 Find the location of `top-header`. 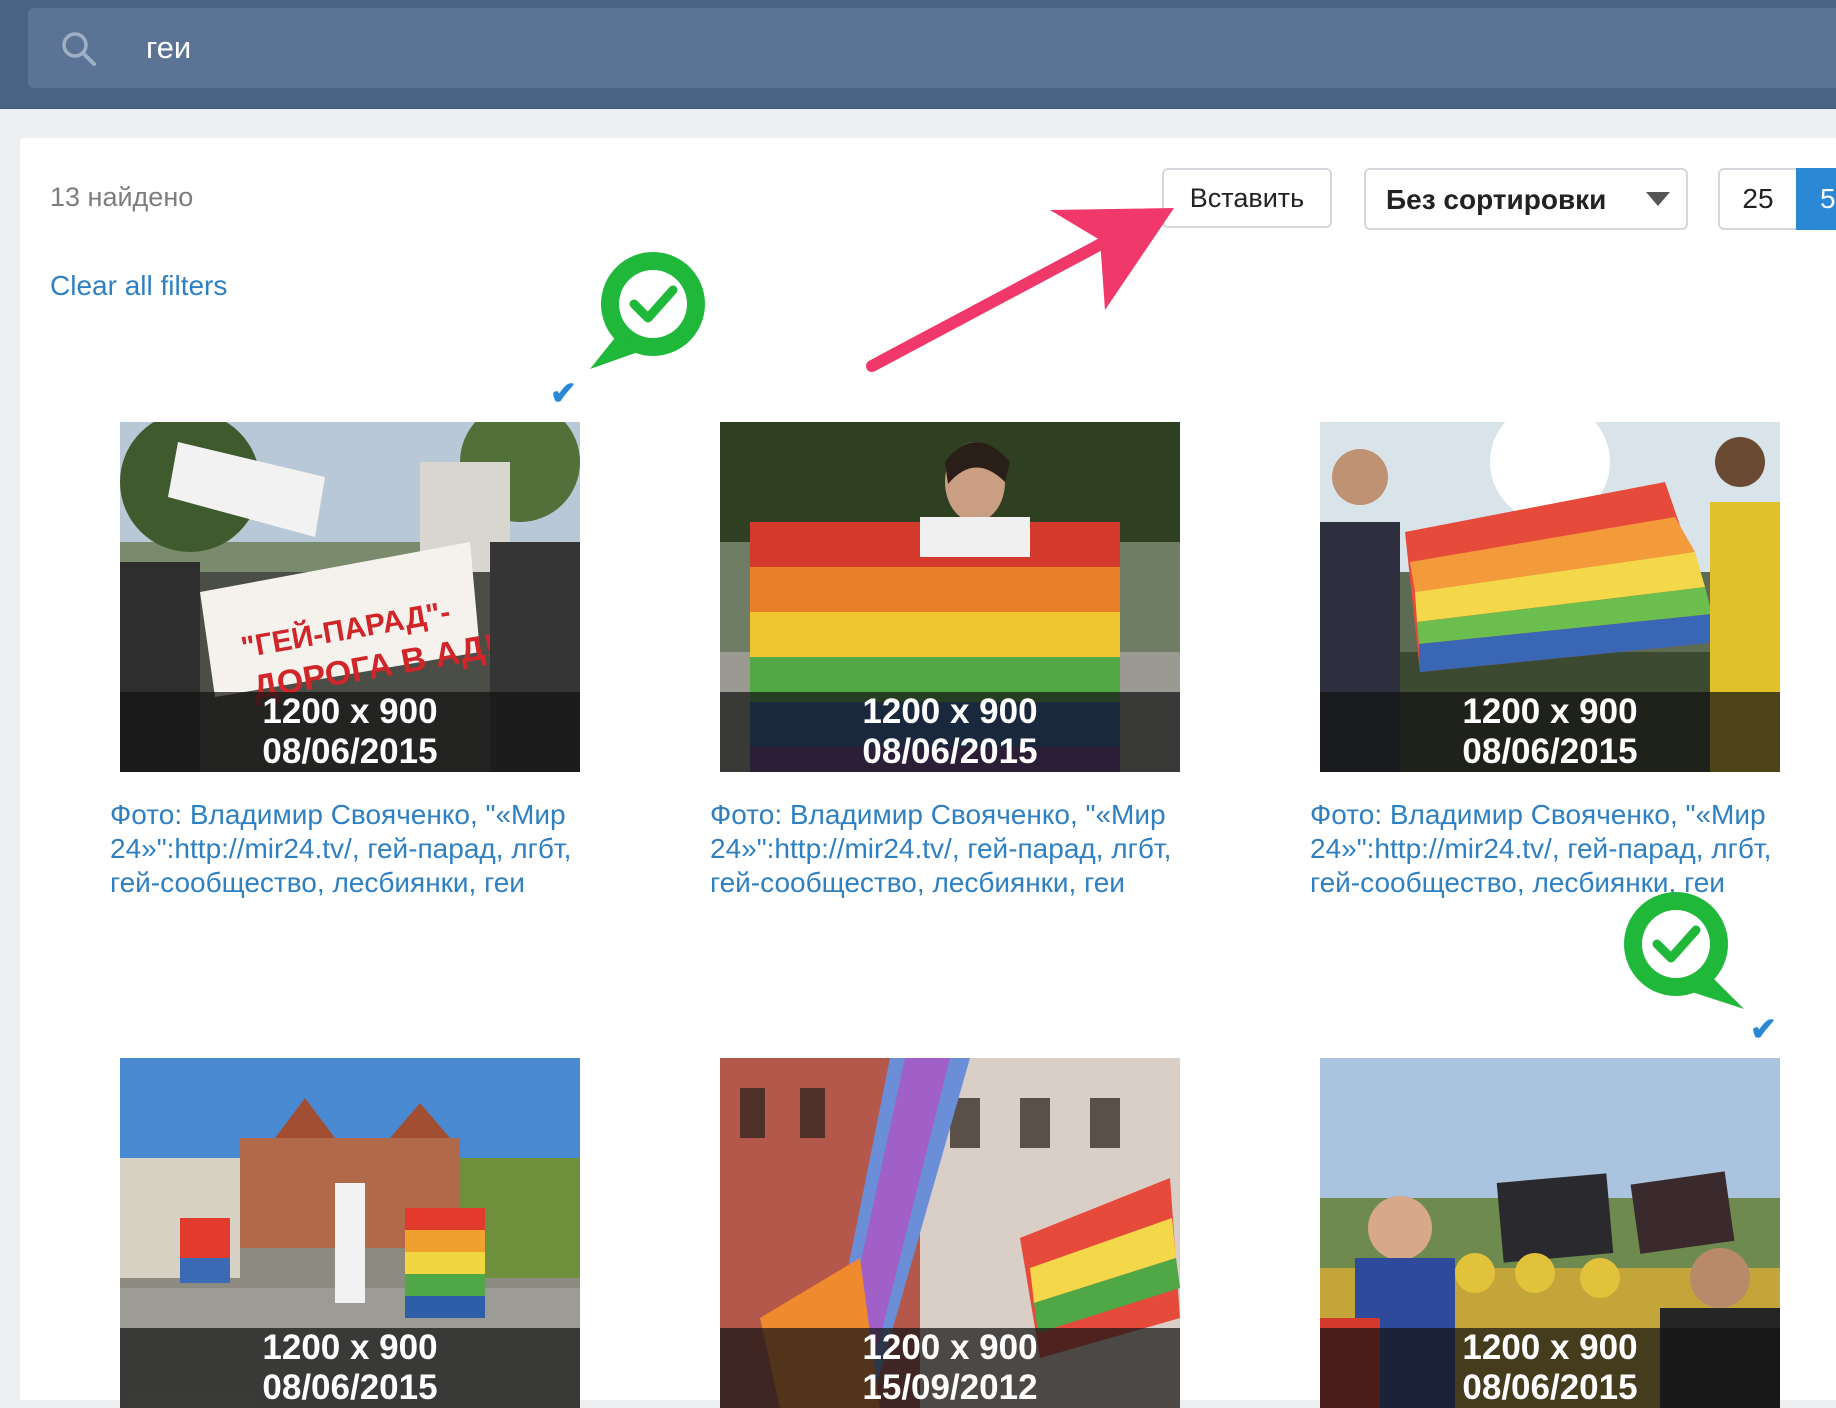

top-header is located at coordinates (918, 54).